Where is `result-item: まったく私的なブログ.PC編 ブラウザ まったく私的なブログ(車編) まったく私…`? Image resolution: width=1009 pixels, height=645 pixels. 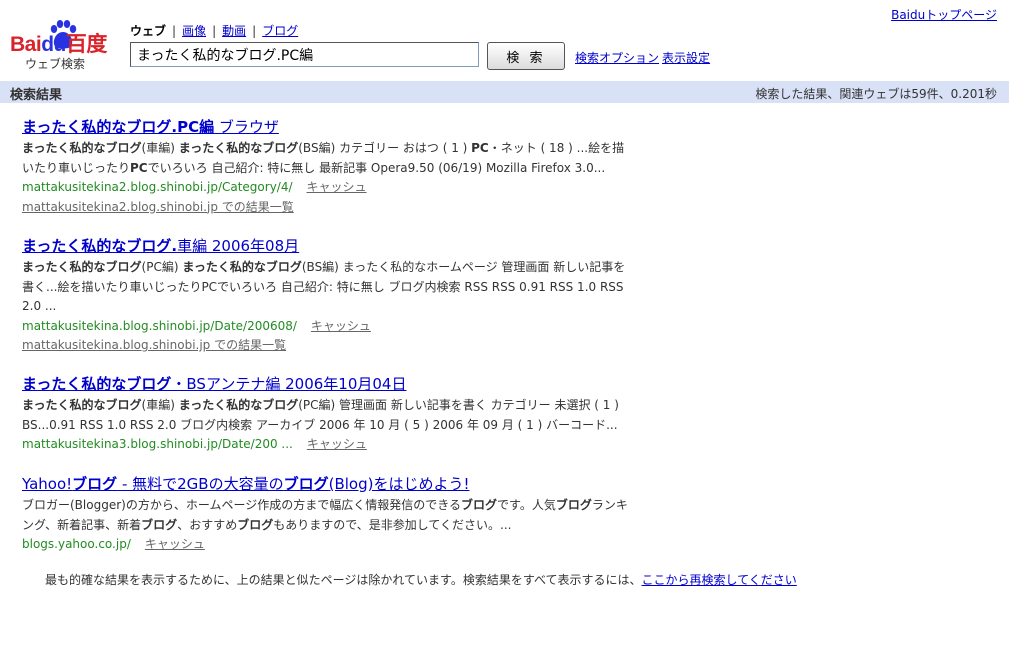 result-item: まったく私的なブログ.PC編 ブラウザ まったく私的なブログ(車編) まったく私… is located at coordinates (327, 167).